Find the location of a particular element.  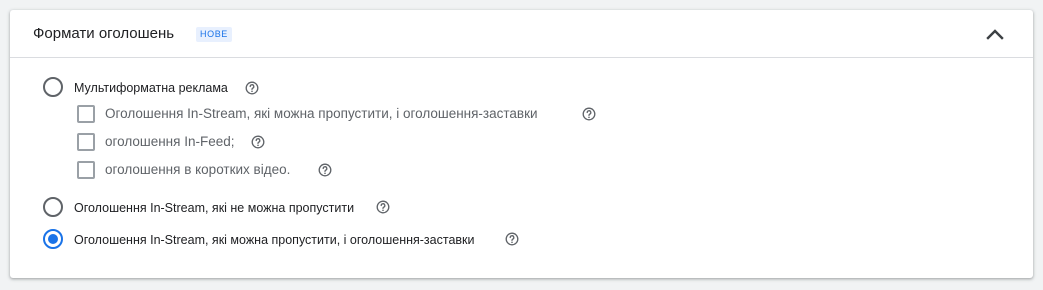

new-badge: НОВЕ is located at coordinates (214, 34).